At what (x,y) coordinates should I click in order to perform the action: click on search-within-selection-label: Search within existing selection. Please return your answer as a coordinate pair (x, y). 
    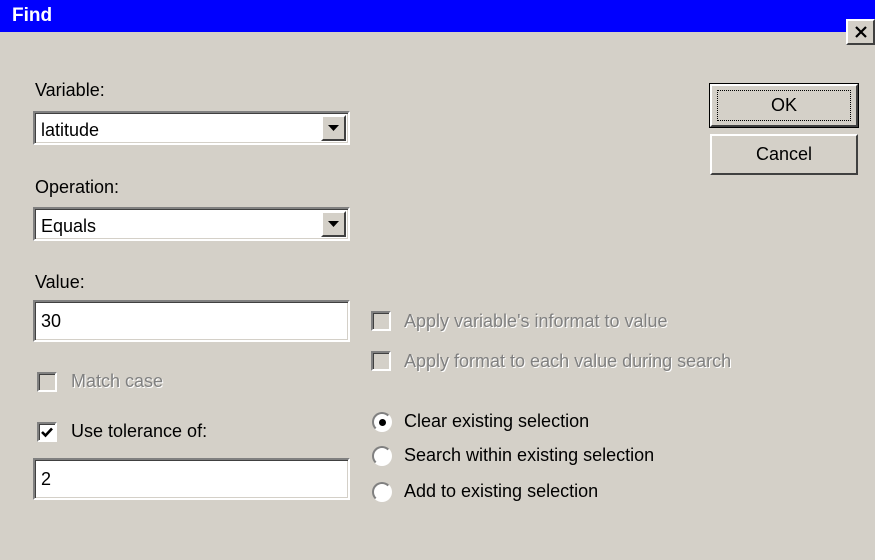
    Looking at the image, I should click on (529, 455).